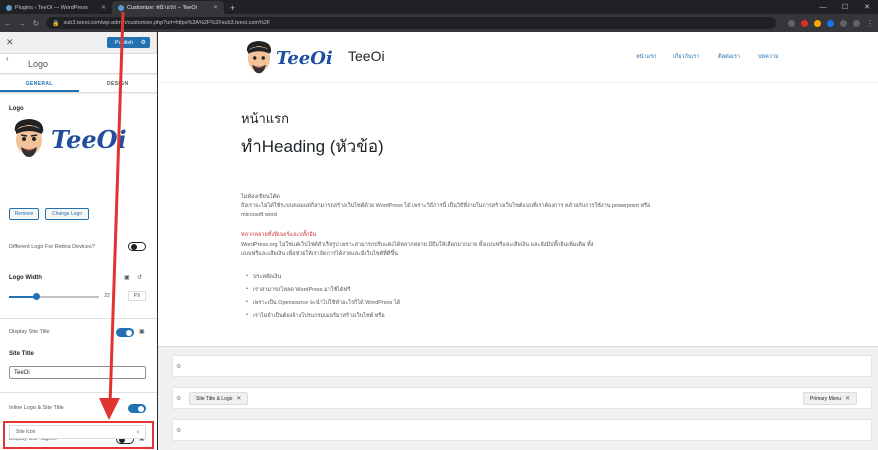  Describe the element at coordinates (265, 118) in the screenshot. I see `page-title: หน้าแรก` at that location.